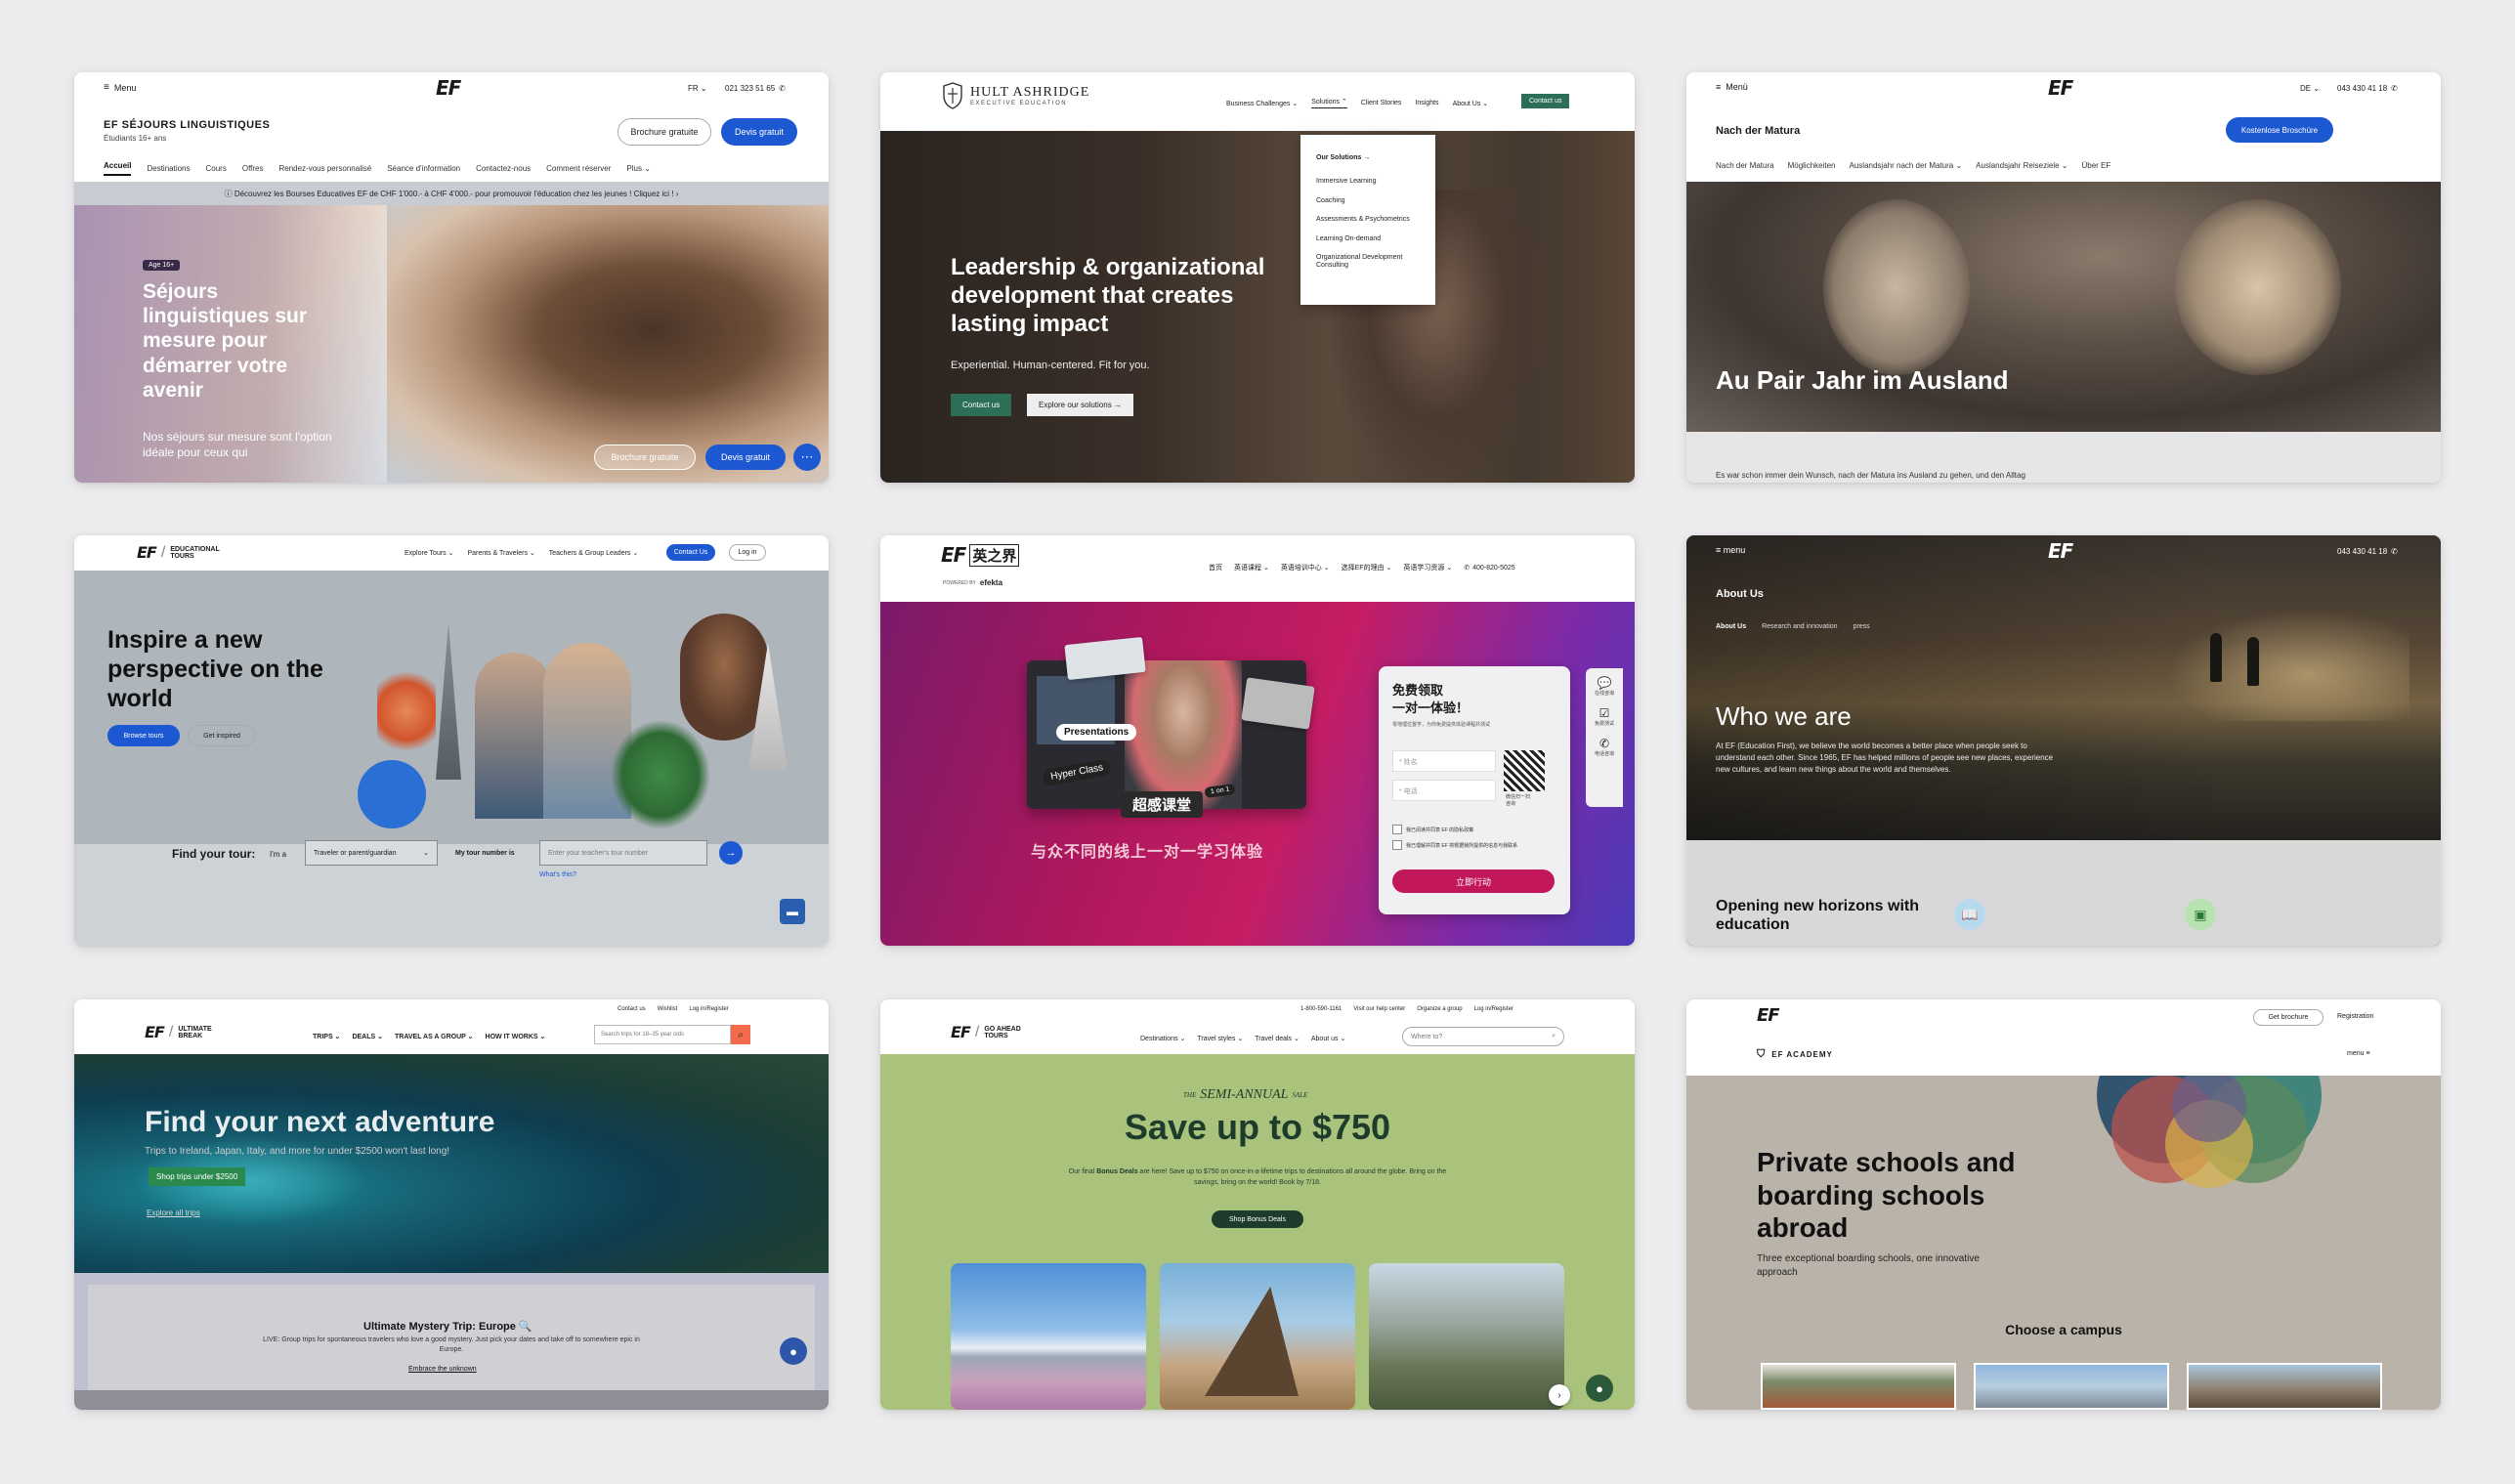  What do you see at coordinates (503, 168) in the screenshot?
I see `nav-item-contact: Contactez-nous` at bounding box center [503, 168].